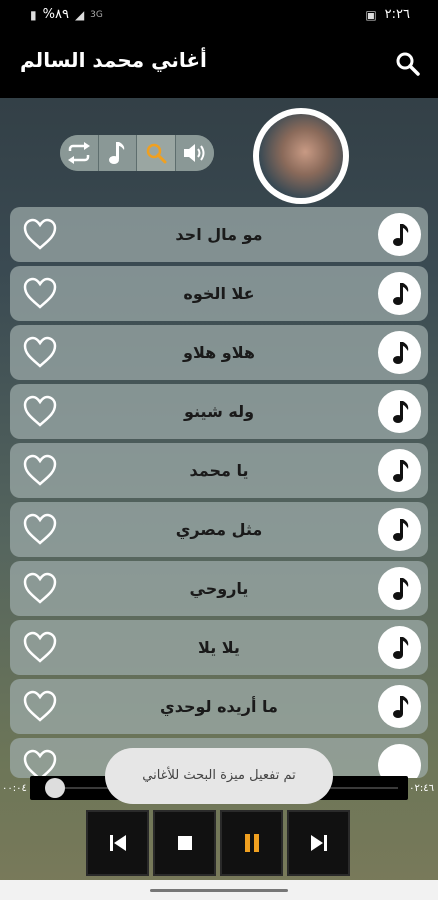 The height and width of the screenshot is (900, 438). I want to click on next-button, so click(318, 843).